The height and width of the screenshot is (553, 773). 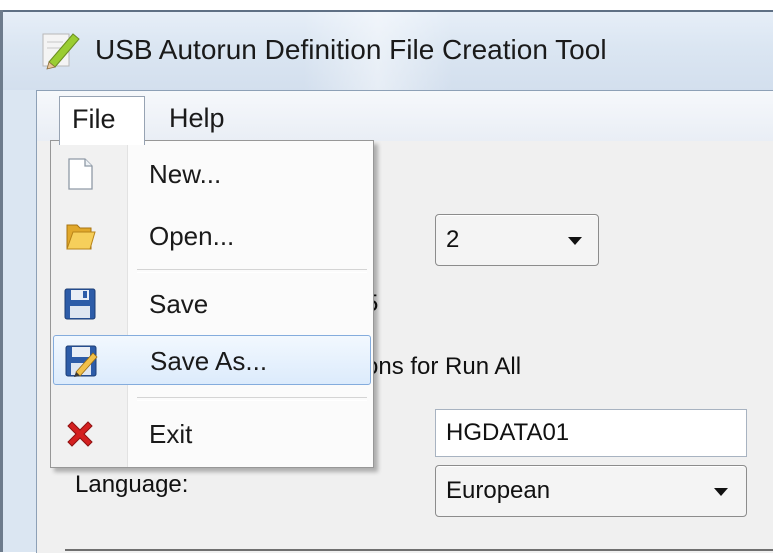 What do you see at coordinates (498, 490) in the screenshot?
I see `language-combo-value: European` at bounding box center [498, 490].